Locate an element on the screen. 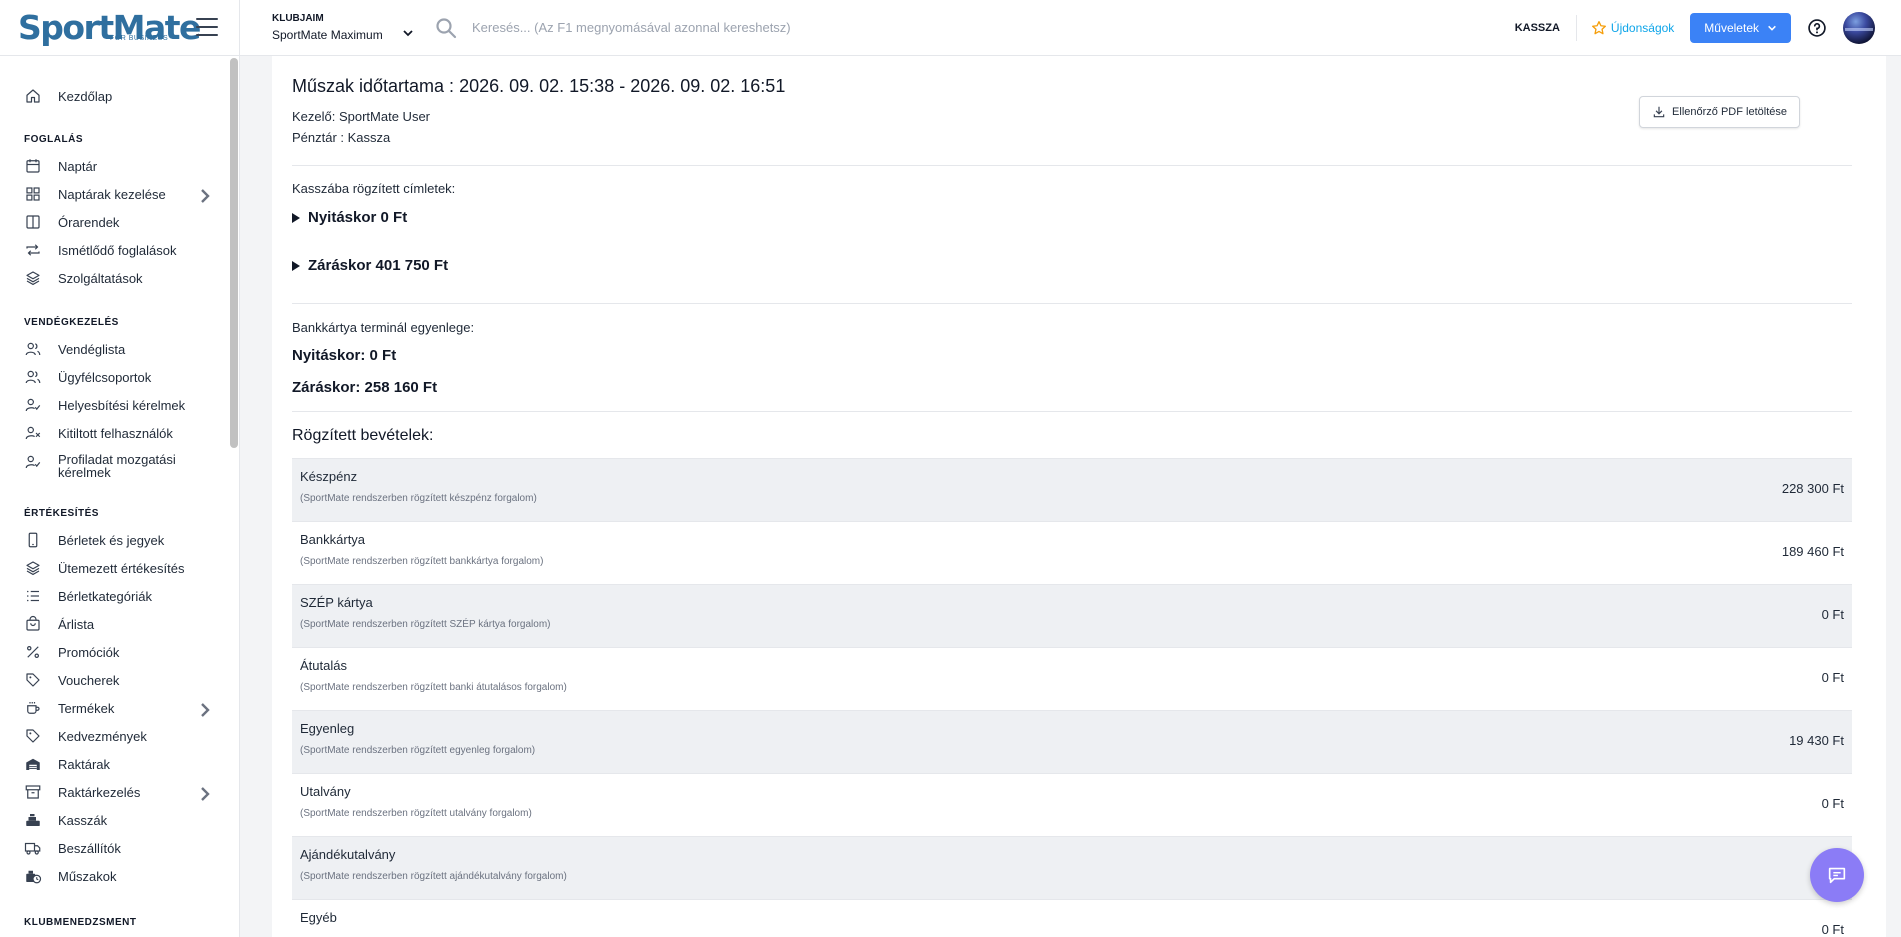 Image resolution: width=1901 pixels, height=937 pixels. sidebar-item-label: Promóciók is located at coordinates (89, 652).